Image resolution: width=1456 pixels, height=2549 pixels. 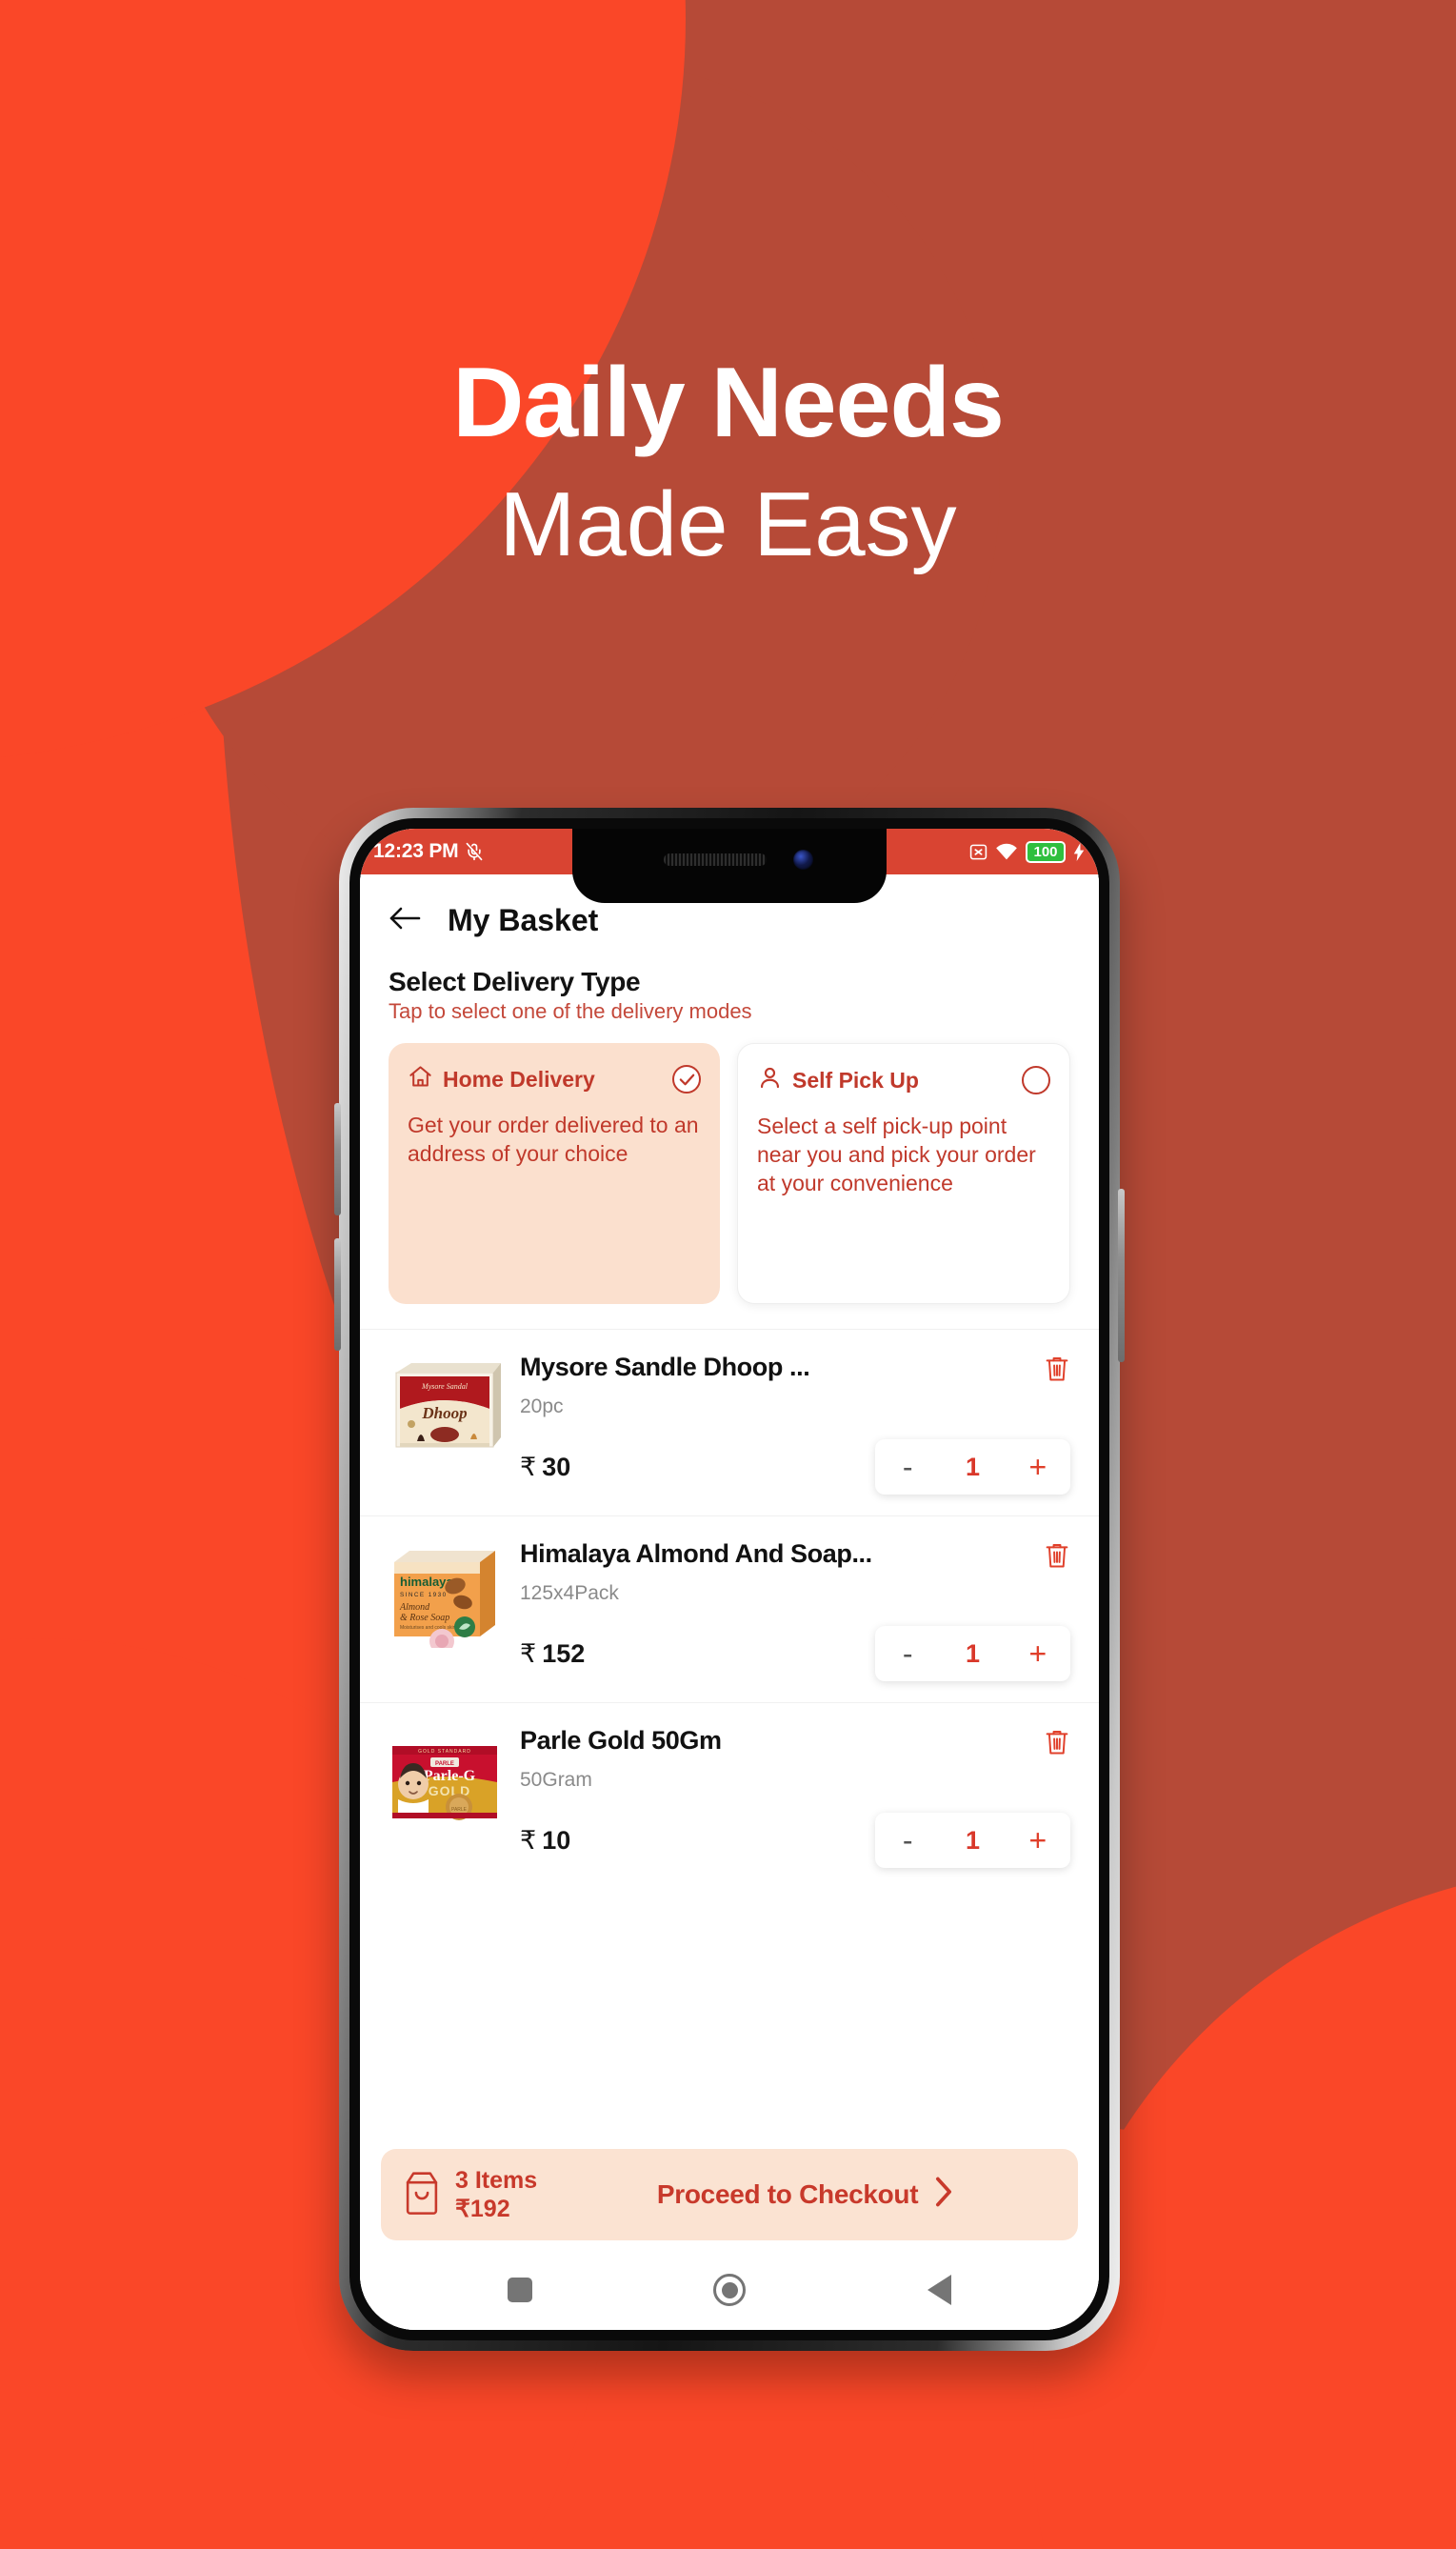 What do you see at coordinates (569, 1593) in the screenshot?
I see `product-unit: 125x4Pack` at bounding box center [569, 1593].